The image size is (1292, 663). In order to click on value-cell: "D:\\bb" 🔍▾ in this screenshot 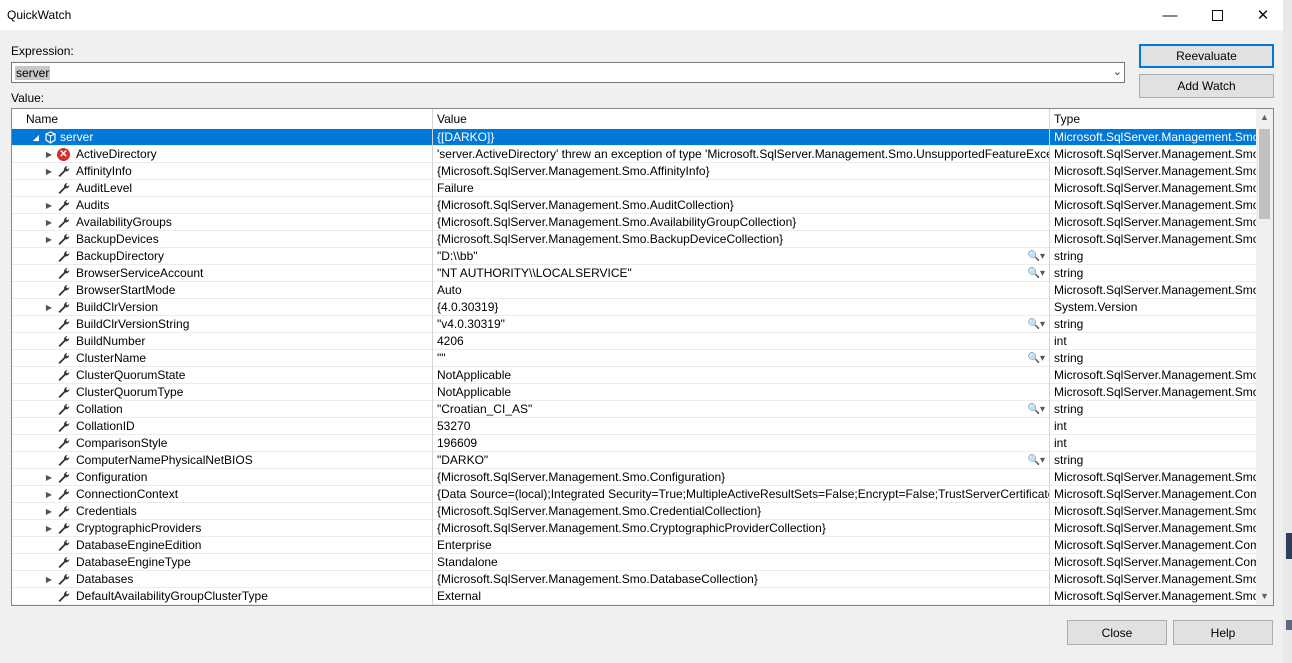, I will do `click(741, 256)`.